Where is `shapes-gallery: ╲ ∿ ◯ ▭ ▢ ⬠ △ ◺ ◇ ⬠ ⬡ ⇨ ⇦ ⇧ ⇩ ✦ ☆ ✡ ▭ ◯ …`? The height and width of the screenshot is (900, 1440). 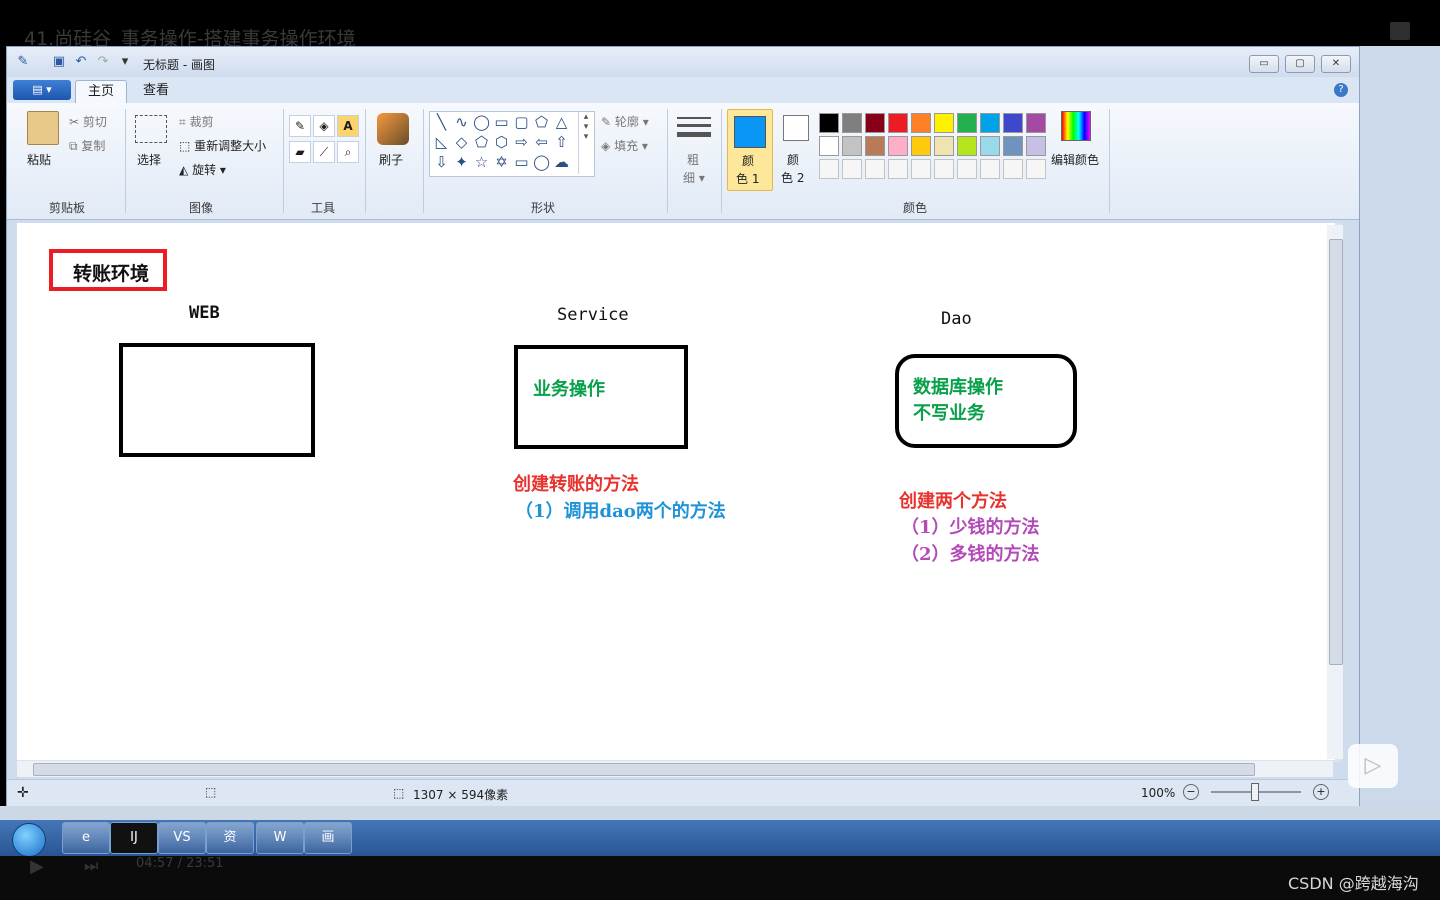 shapes-gallery: ╲ ∿ ◯ ▭ ▢ ⬠ △ ◺ ◇ ⬠ ⬡ ⇨ ⇦ ⇧ ⇩ ✦ ☆ ✡ ▭ ◯ … is located at coordinates (512, 144).